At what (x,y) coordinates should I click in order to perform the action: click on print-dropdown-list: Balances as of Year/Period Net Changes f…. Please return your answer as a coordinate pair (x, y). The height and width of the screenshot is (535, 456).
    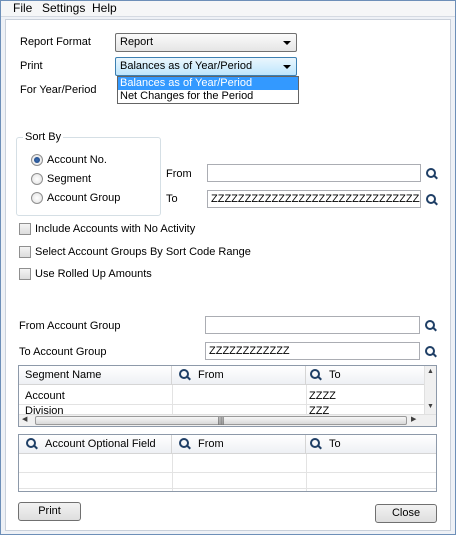
    Looking at the image, I should click on (208, 90).